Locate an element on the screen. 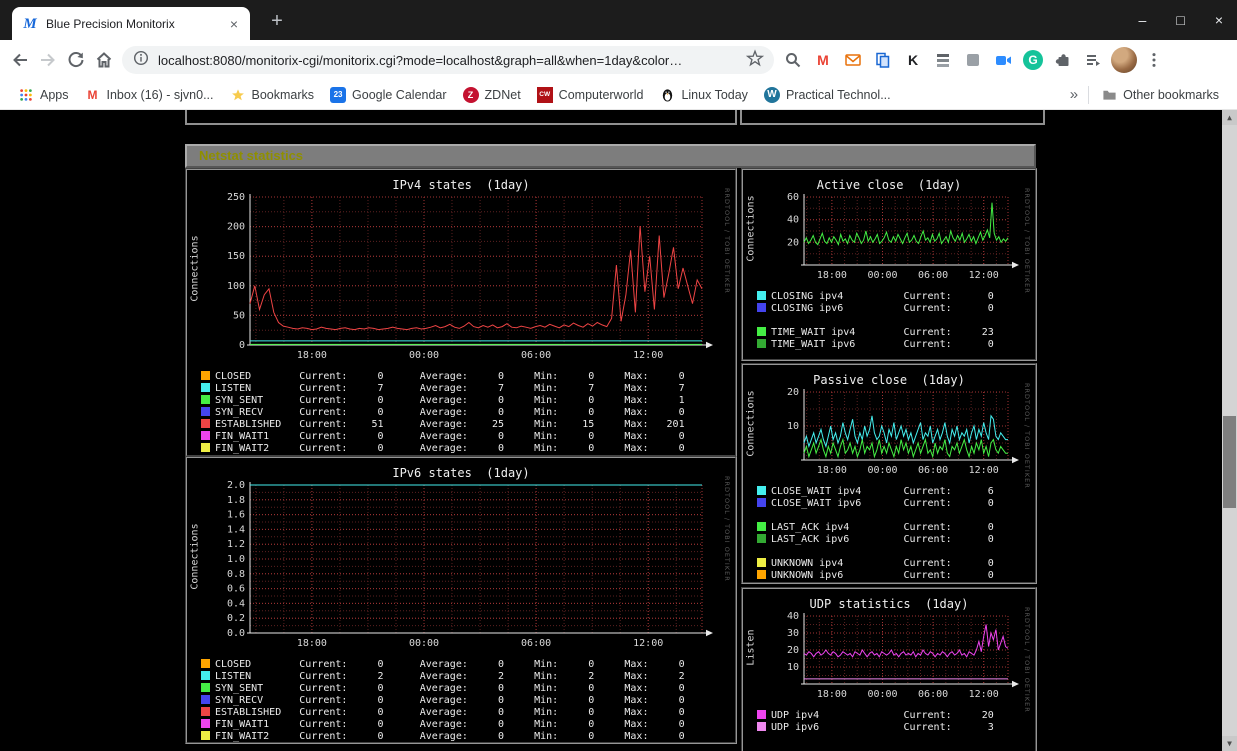 The height and width of the screenshot is (751, 1237). close-window-button: × is located at coordinates (1219, 20).